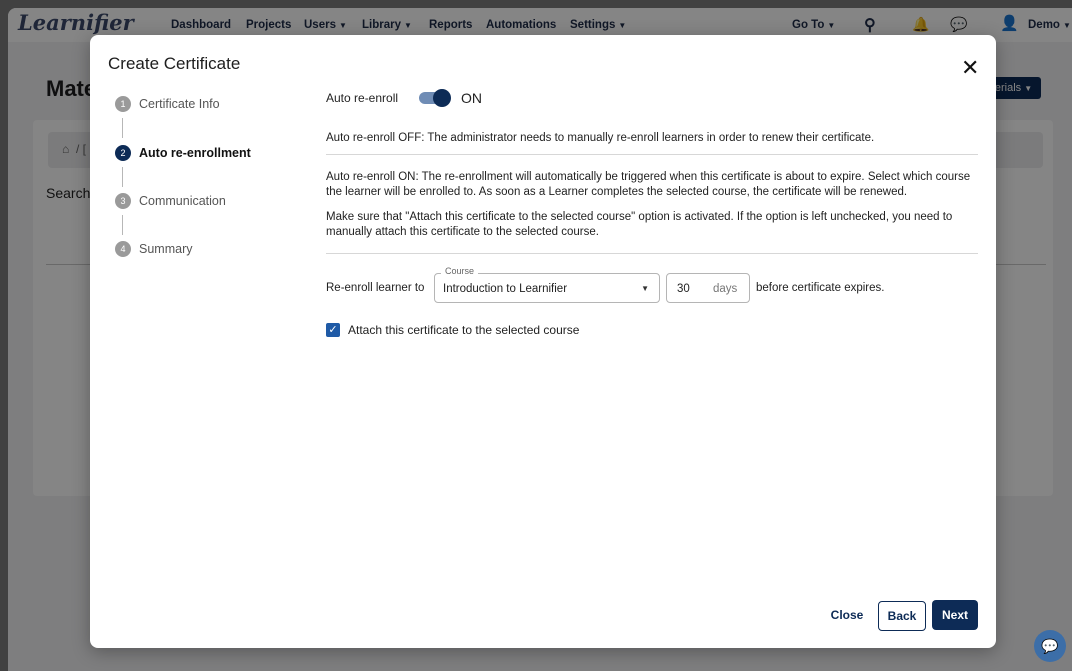  What do you see at coordinates (375, 288) in the screenshot?
I see `reenroll-label: Re-enroll learner to` at bounding box center [375, 288].